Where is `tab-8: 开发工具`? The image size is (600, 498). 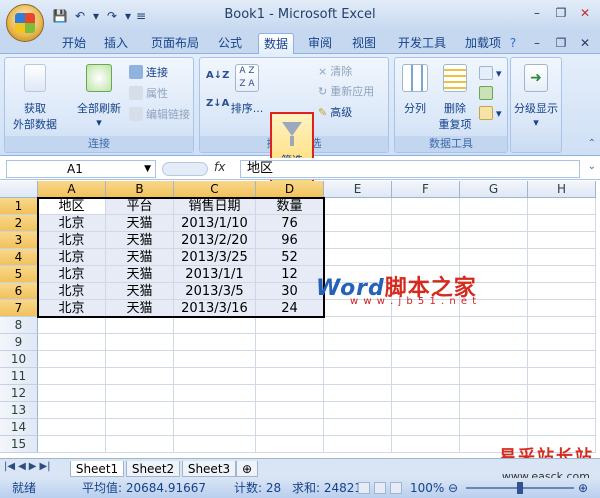 tab-8: 开发工具 is located at coordinates (422, 43).